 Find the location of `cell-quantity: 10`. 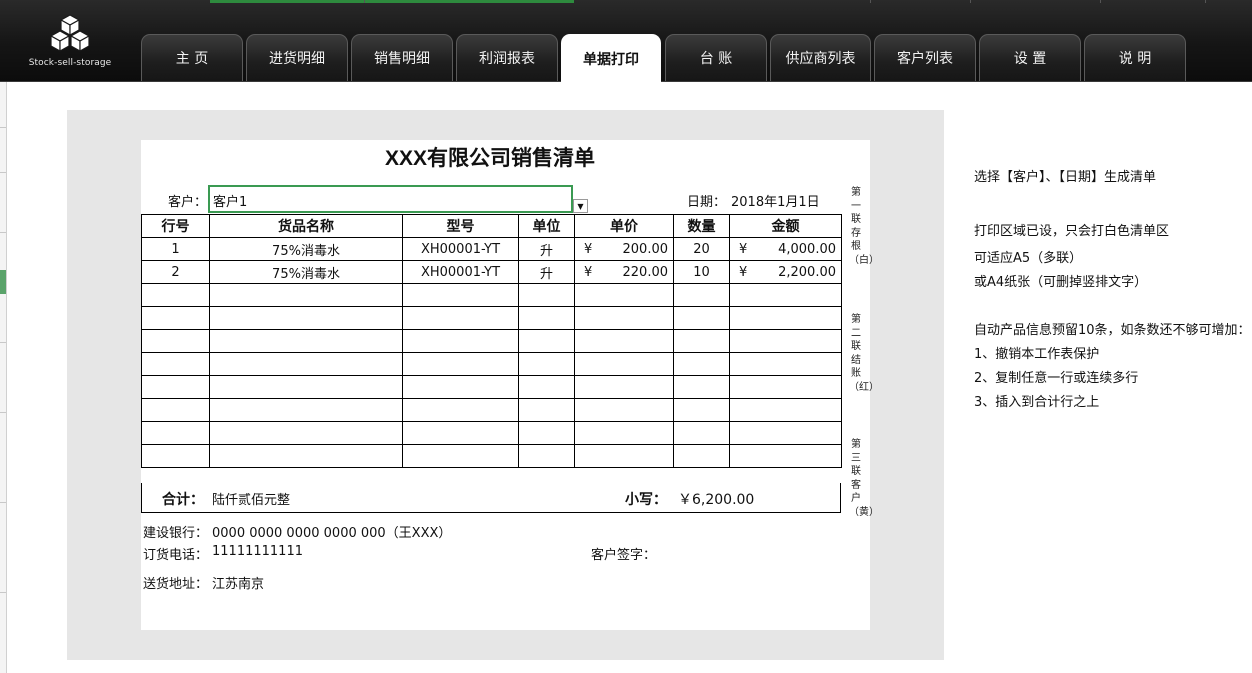

cell-quantity: 10 is located at coordinates (701, 272).